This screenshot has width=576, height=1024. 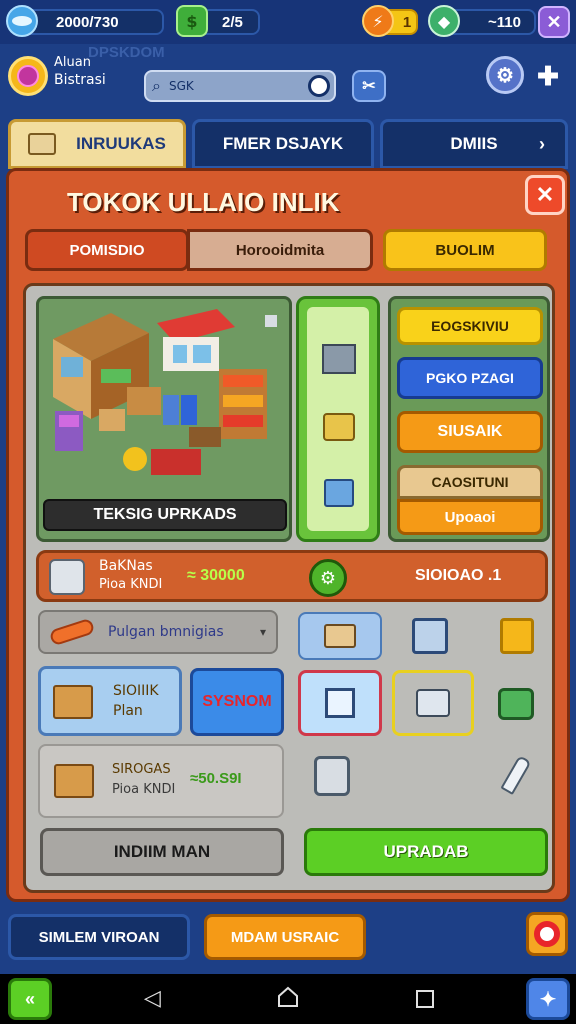 What do you see at coordinates (144, 789) in the screenshot?
I see `item-2-line2: Pioa KNDI` at bounding box center [144, 789].